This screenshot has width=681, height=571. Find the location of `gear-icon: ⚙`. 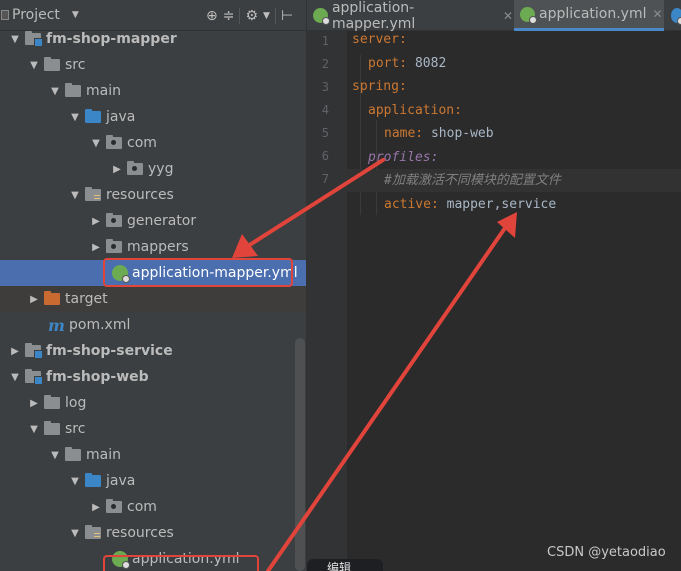

gear-icon: ⚙ is located at coordinates (251, 16).